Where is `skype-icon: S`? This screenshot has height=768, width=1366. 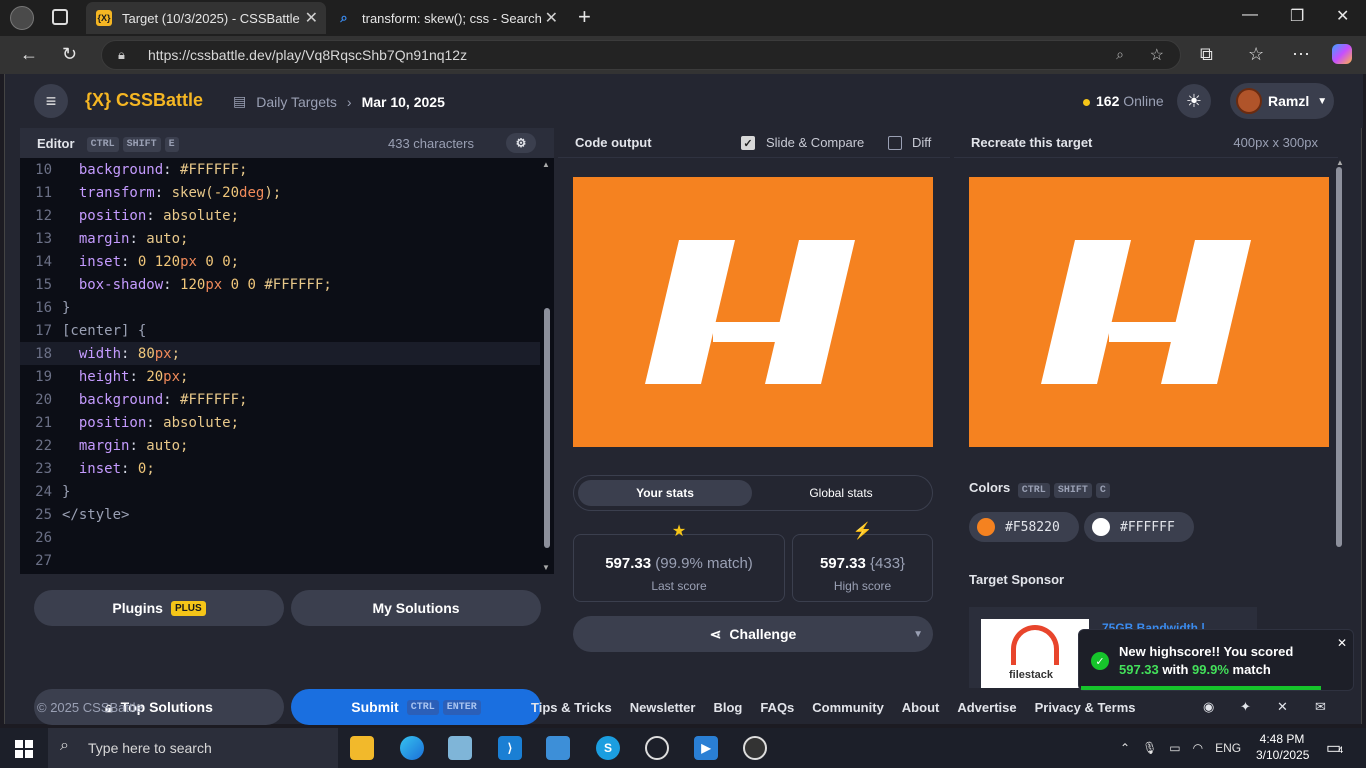 skype-icon: S is located at coordinates (608, 748).